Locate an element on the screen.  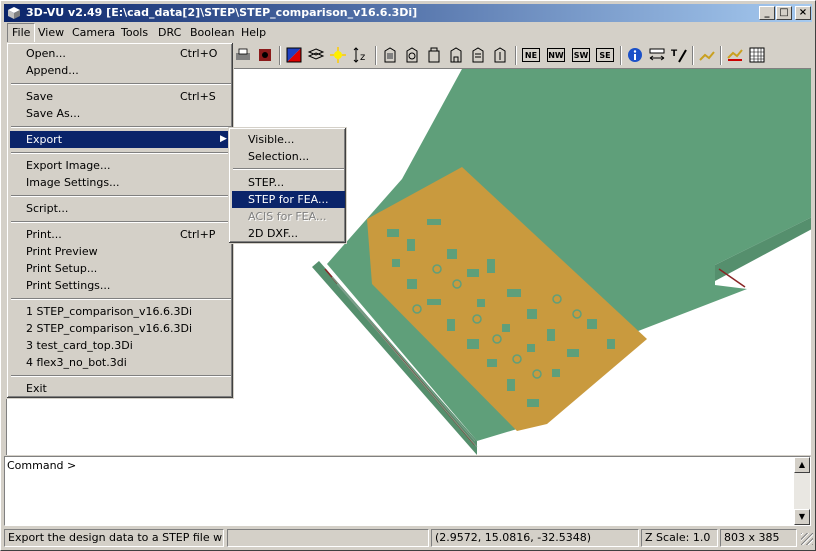
view-ne-button: NE is located at coordinates (531, 55).